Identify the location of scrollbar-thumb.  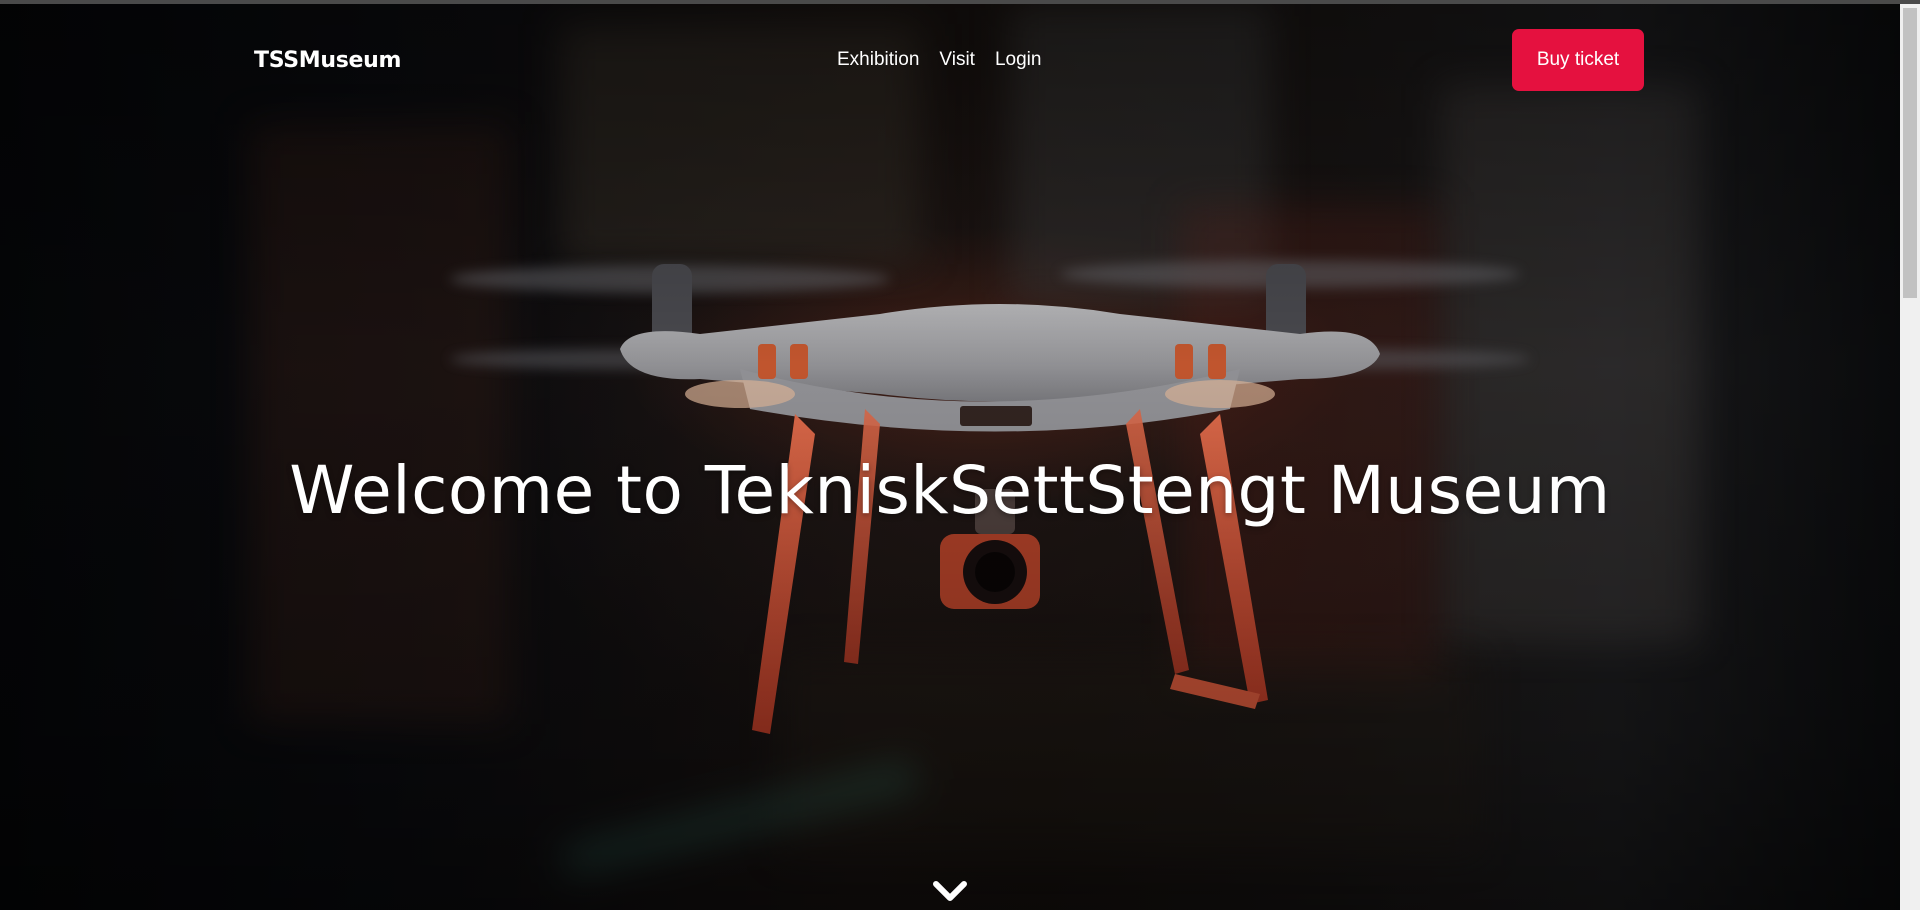
(1910, 153).